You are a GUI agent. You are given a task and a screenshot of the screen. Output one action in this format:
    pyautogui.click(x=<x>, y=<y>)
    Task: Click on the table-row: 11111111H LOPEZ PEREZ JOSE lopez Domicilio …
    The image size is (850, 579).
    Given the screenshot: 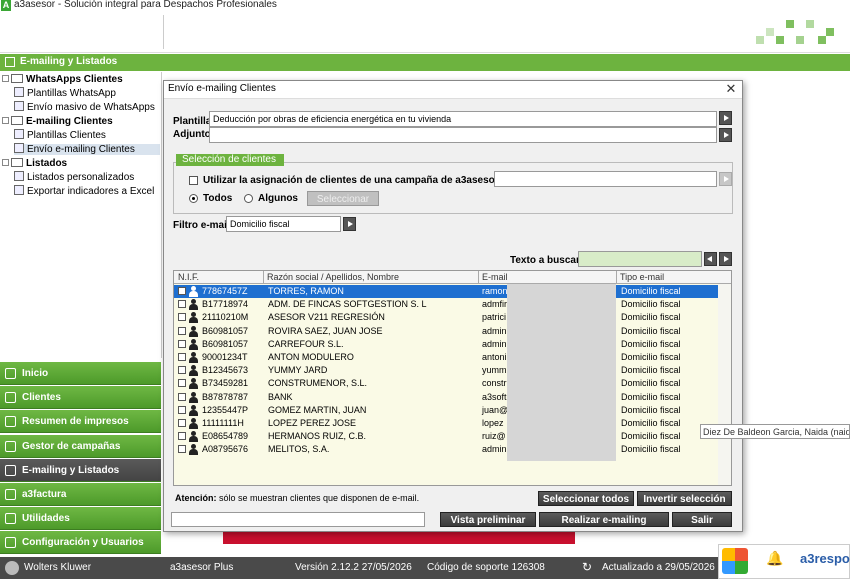 What is the action you would take?
    pyautogui.click(x=452, y=423)
    